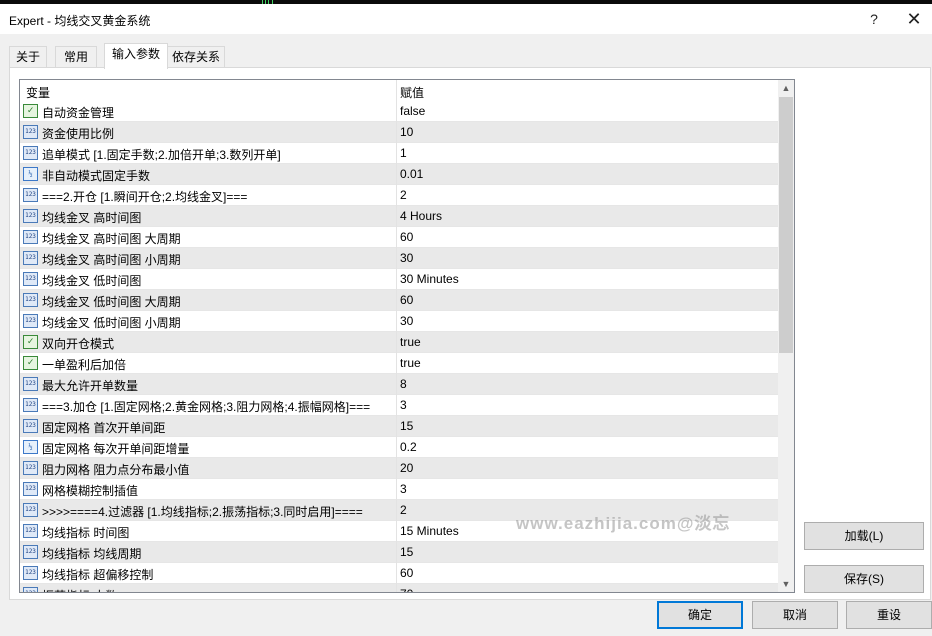  I want to click on tab-bar: 关于 常用 输入参数 依存关系, so click(466, 54).